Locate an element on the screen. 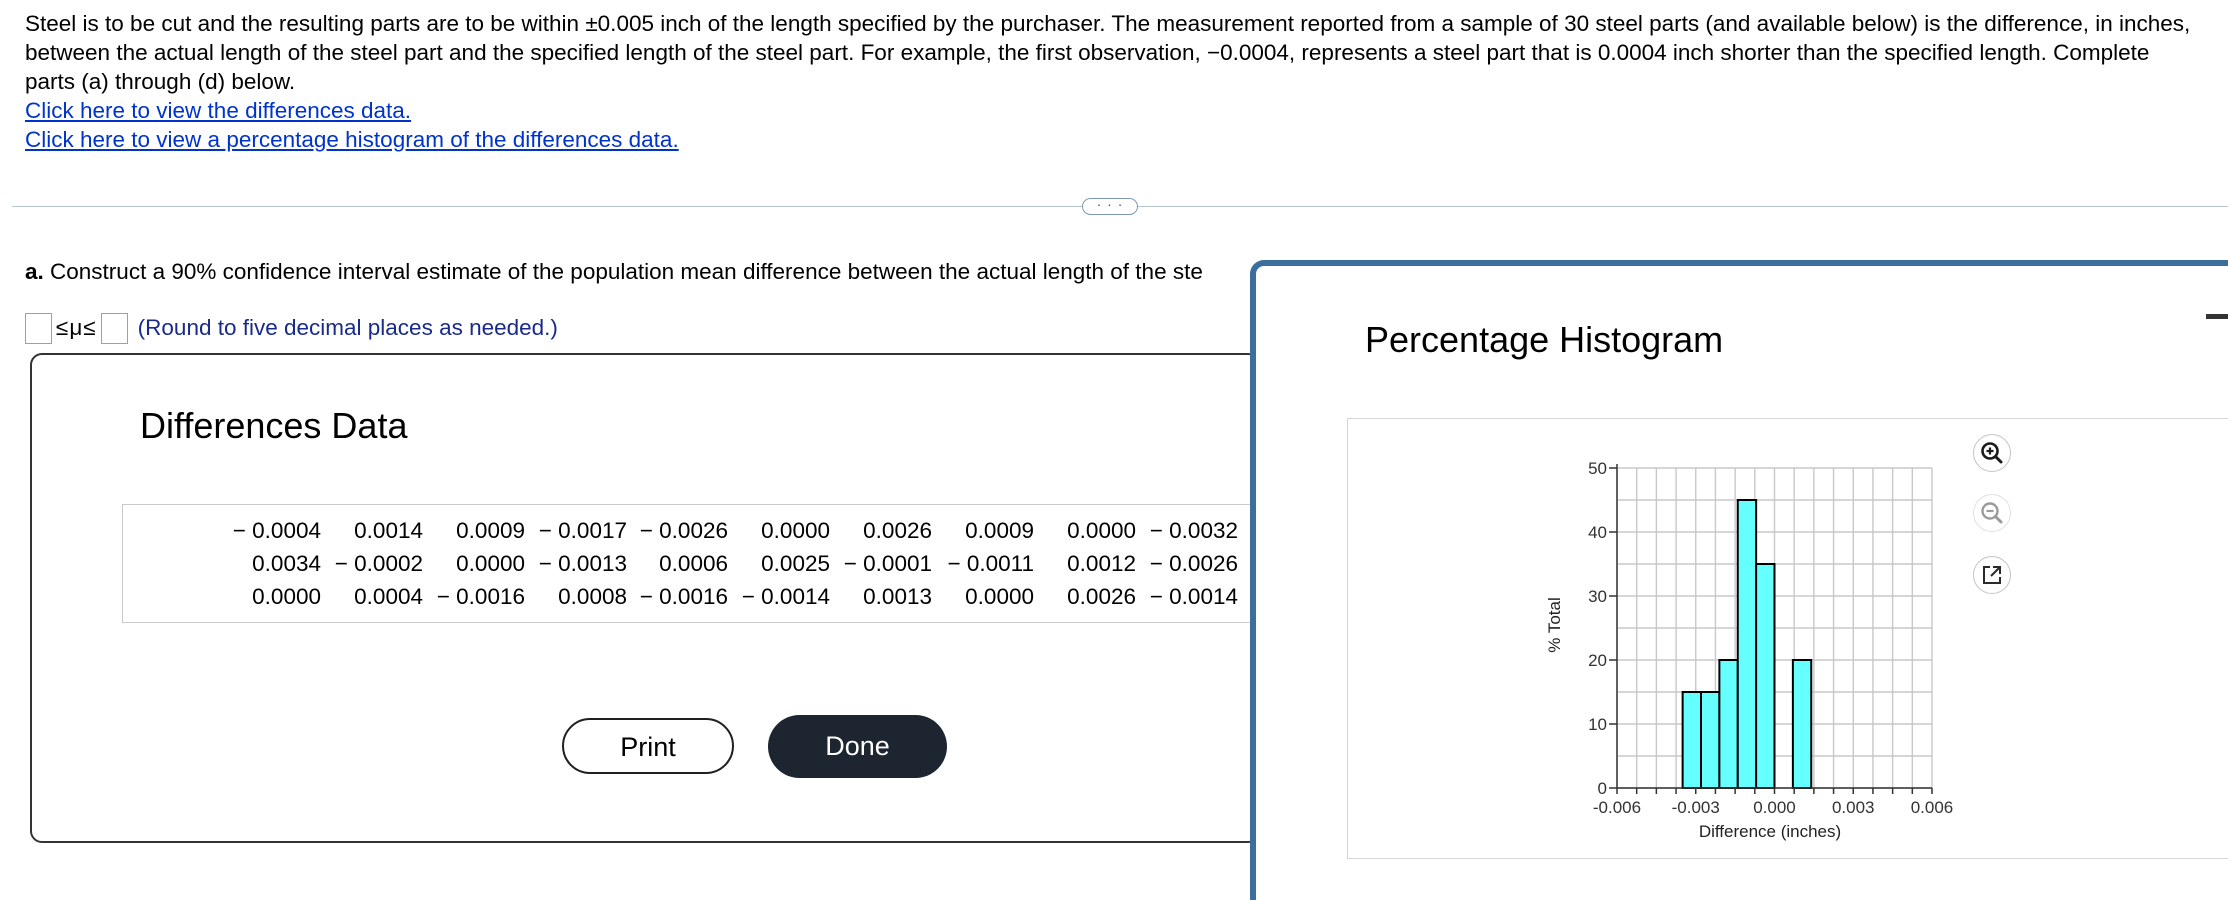 This screenshot has height=900, width=2228. table-cell: − 0.0032 is located at coordinates (1193, 530).